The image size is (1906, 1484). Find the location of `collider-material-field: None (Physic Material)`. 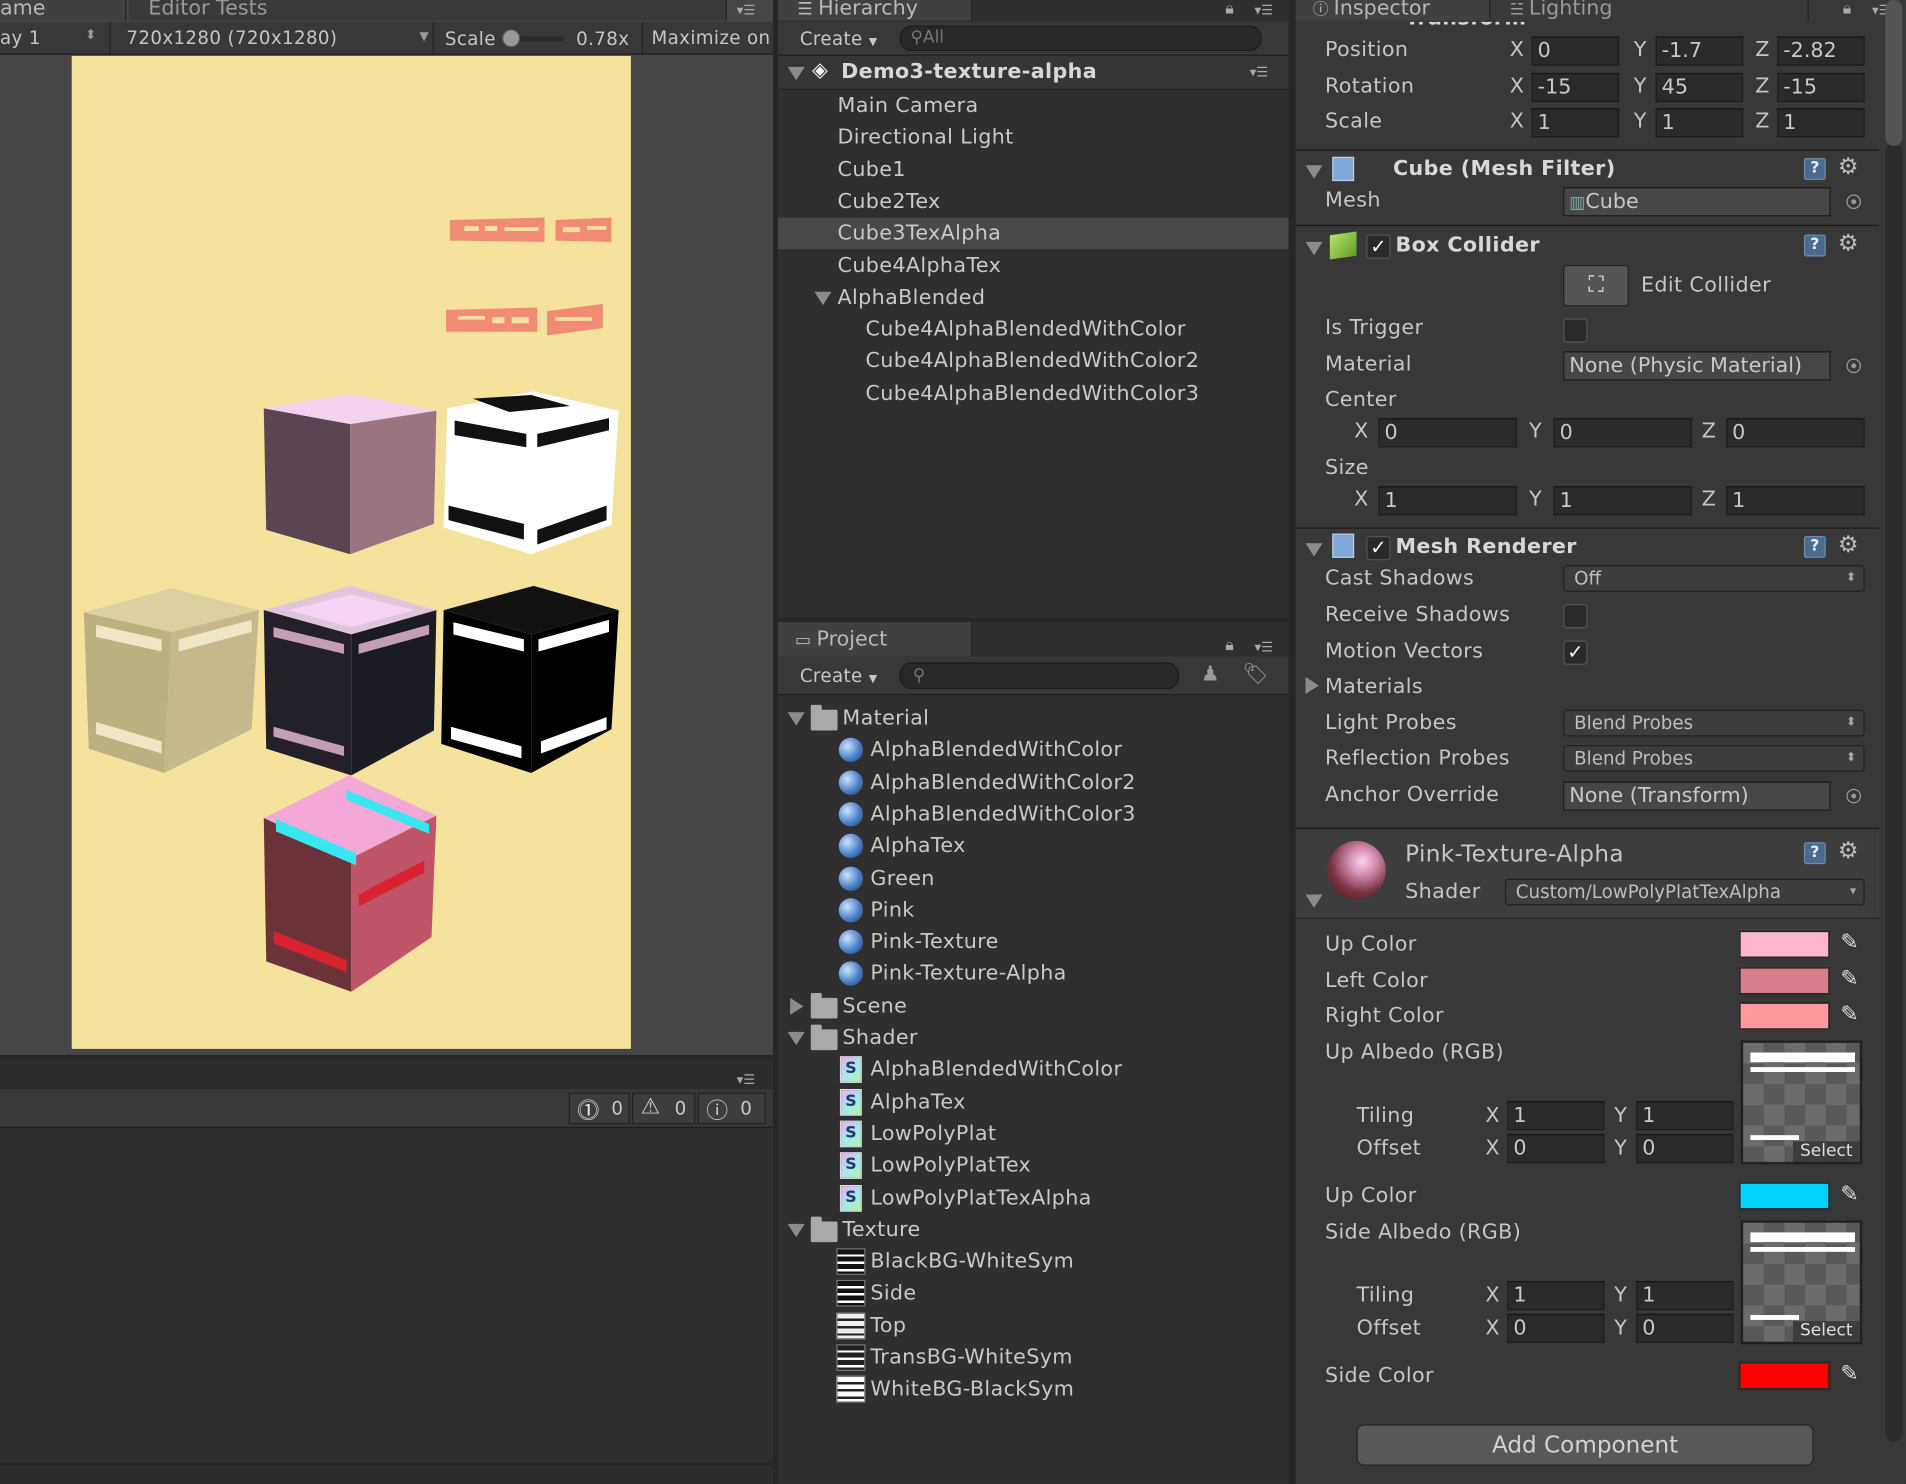

collider-material-field: None (Physic Material) is located at coordinates (1697, 366).